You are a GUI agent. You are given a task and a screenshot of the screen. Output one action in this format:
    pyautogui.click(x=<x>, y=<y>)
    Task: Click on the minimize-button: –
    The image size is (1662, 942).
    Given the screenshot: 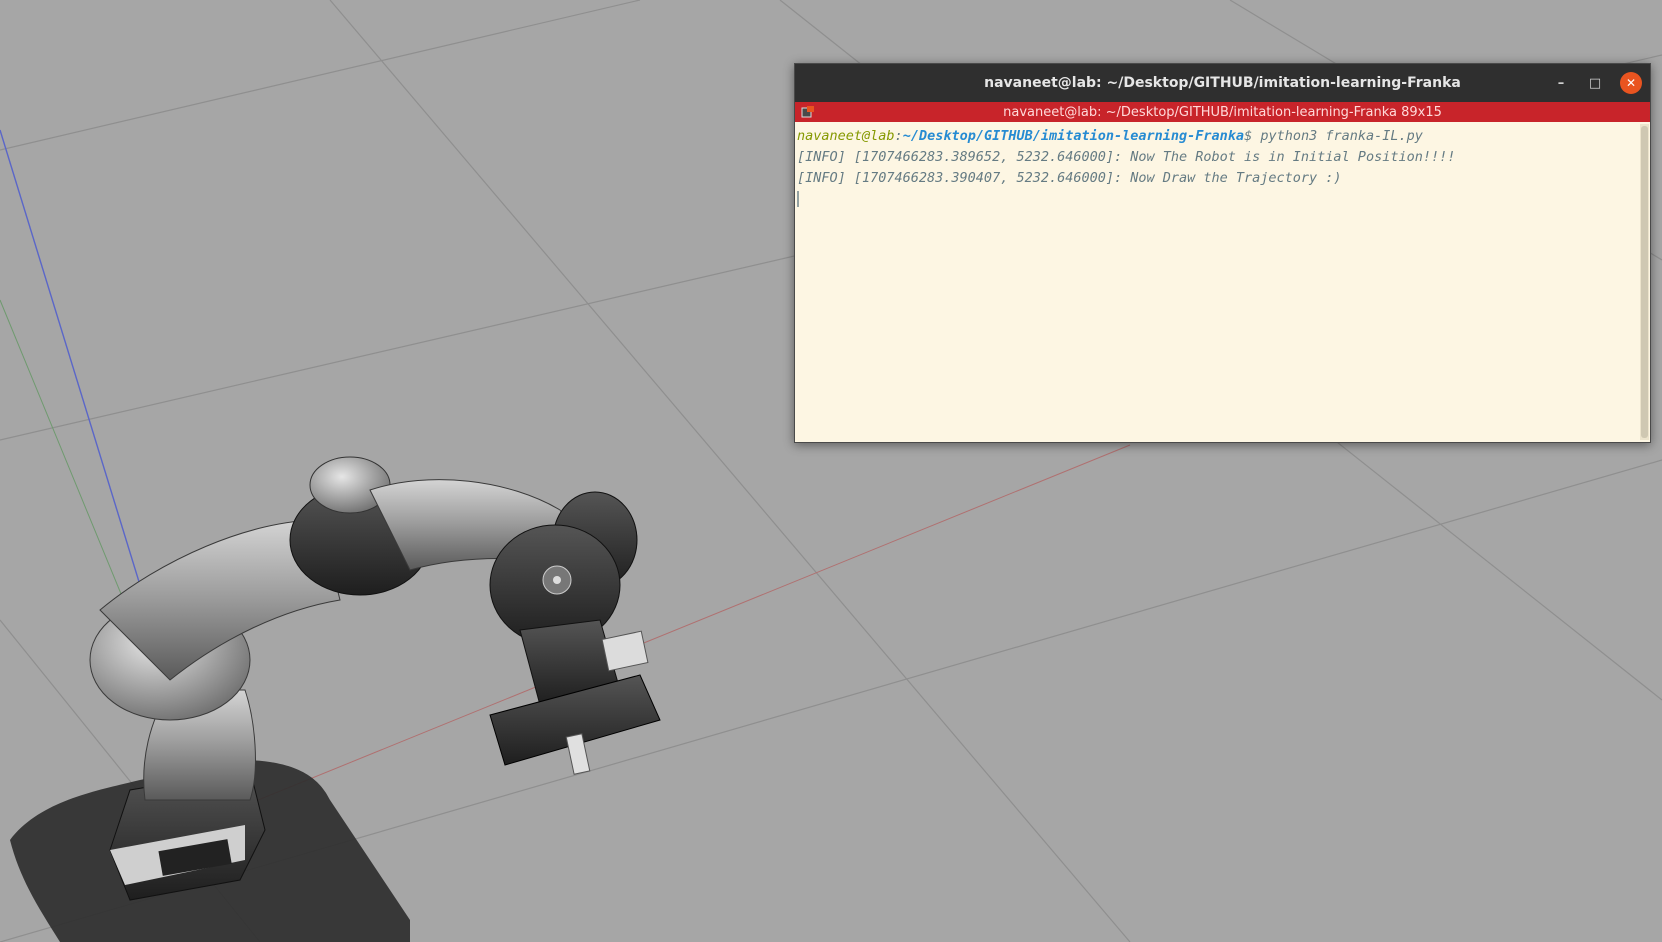 What is the action you would take?
    pyautogui.click(x=1561, y=83)
    